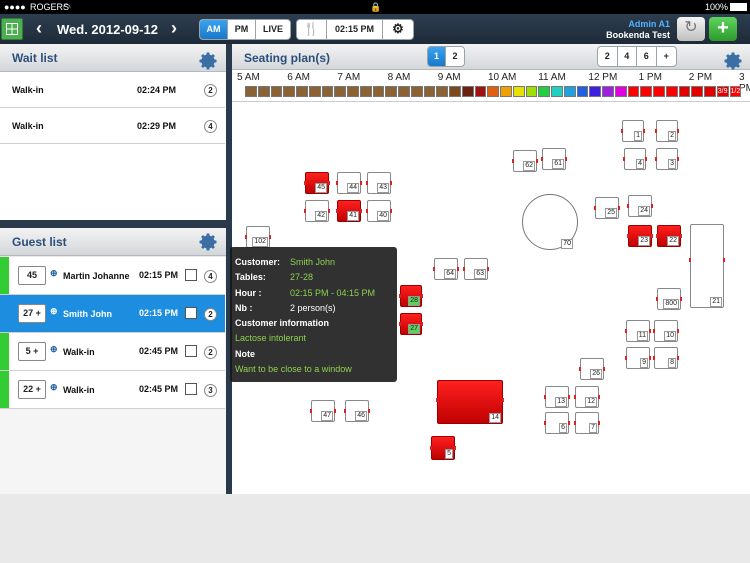 The image size is (750, 563). I want to click on dining-table: 47, so click(323, 411).